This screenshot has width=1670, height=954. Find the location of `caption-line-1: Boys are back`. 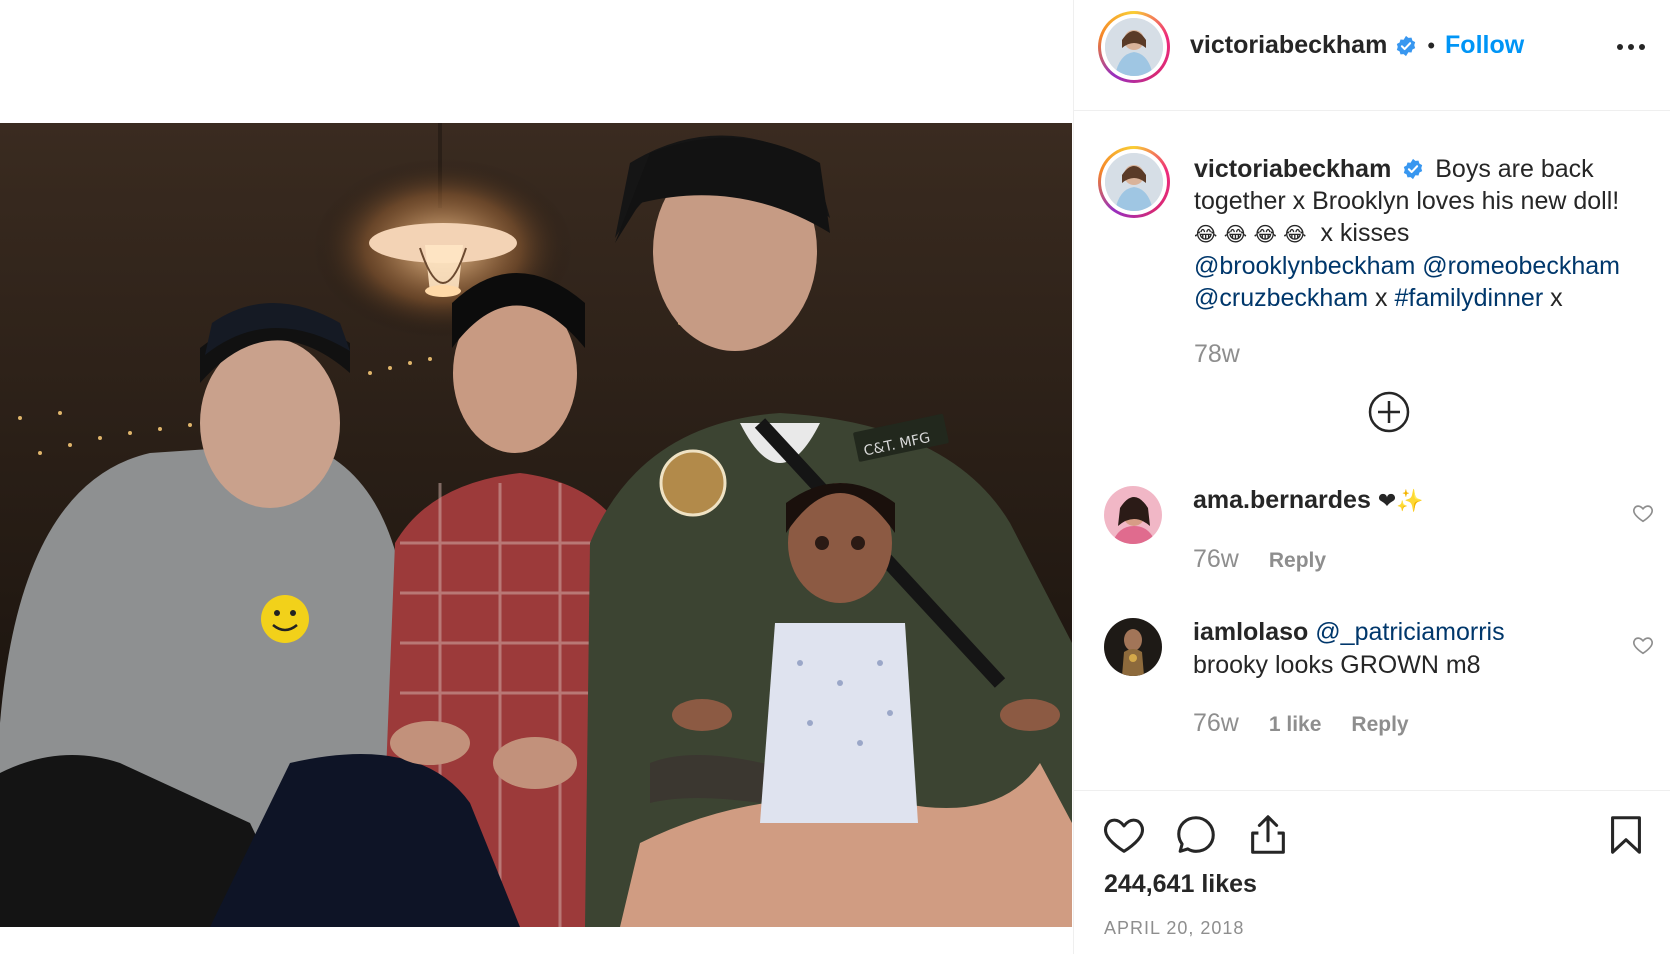

caption-line-1: Boys are back is located at coordinates (1514, 169).